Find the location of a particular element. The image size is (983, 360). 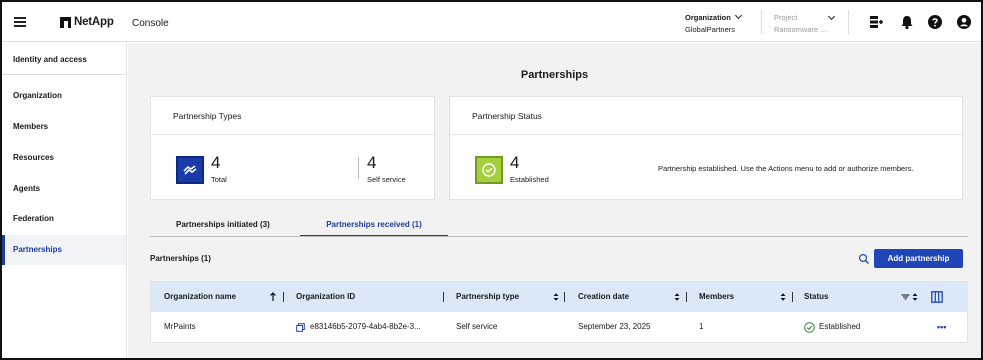

sidebar-item-resources: Resources is located at coordinates (64, 158).